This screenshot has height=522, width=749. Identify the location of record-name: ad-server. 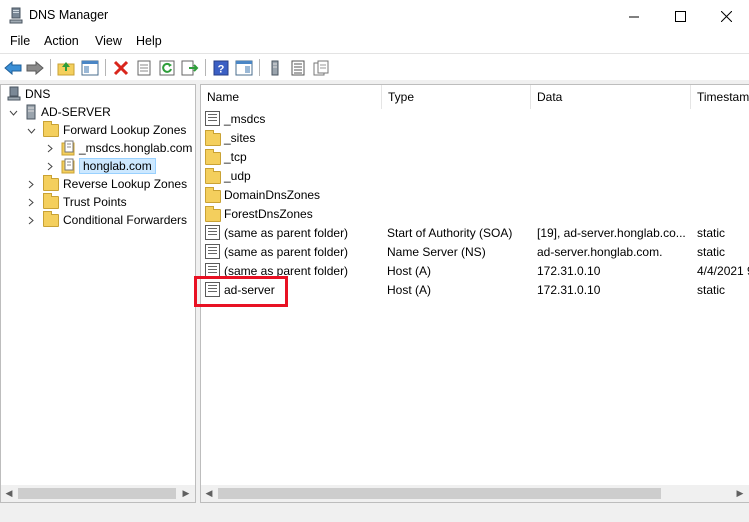
(249, 290).